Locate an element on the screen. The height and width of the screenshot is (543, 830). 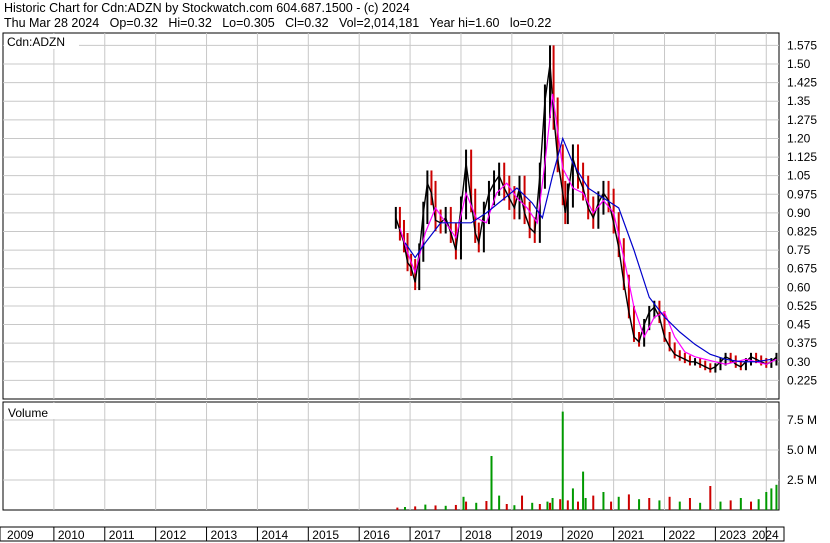
price-tick-label: 1.425 is located at coordinates (802, 83).